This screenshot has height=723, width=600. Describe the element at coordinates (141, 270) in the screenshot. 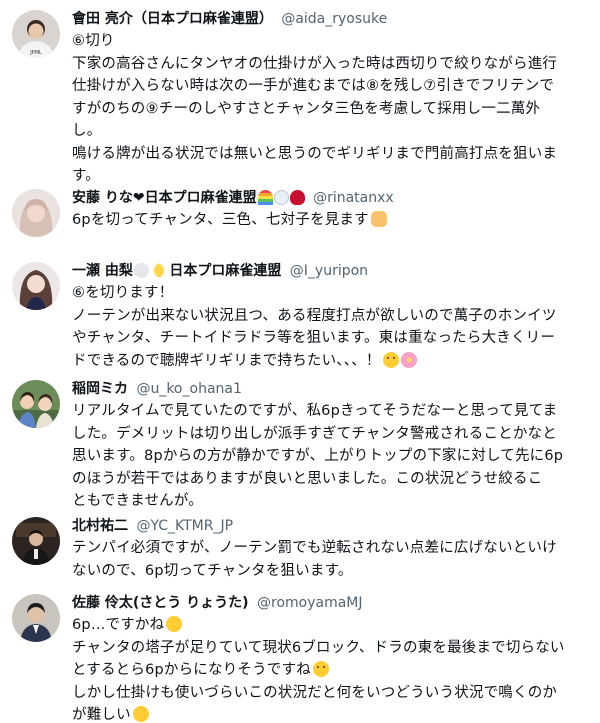

I see `rabbit-icon` at that location.